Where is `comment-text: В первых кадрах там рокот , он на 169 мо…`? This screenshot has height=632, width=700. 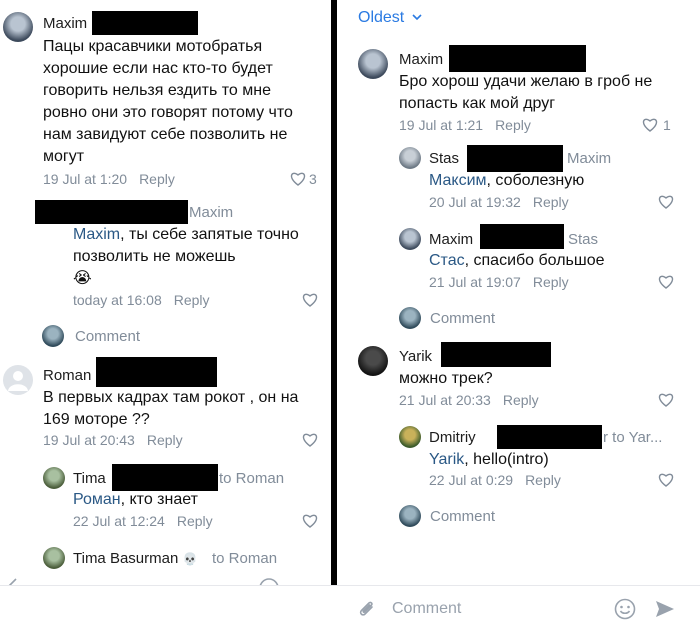
comment-text: В первых кадрах там рокот , он на 169 мо… is located at coordinates (171, 408).